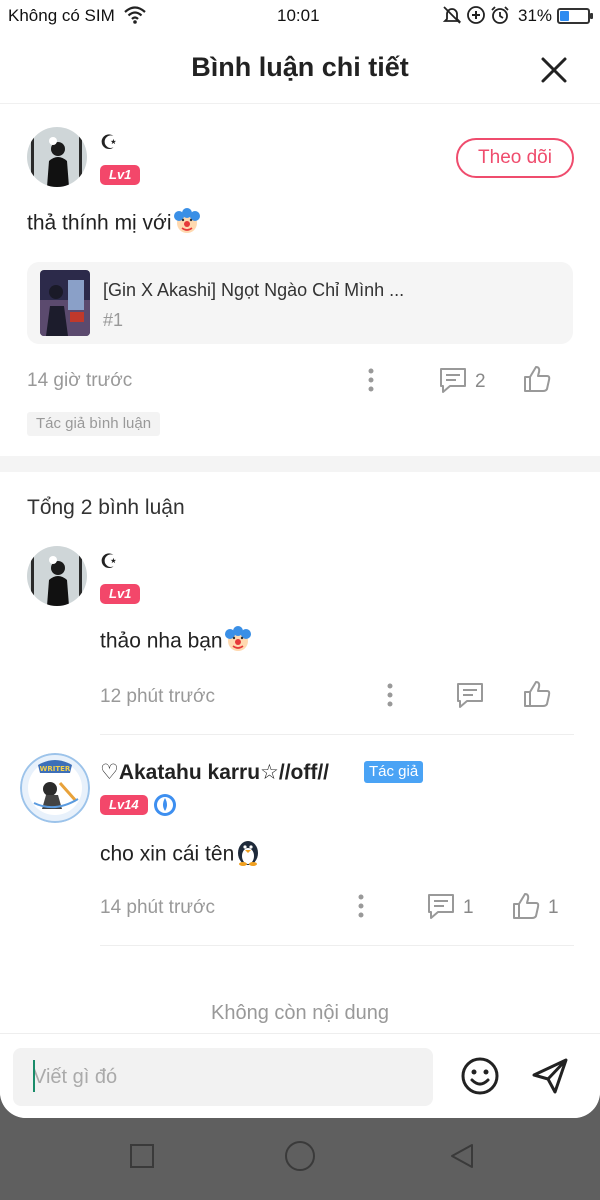  I want to click on reply-text: thảo nha bạn, so click(161, 641).